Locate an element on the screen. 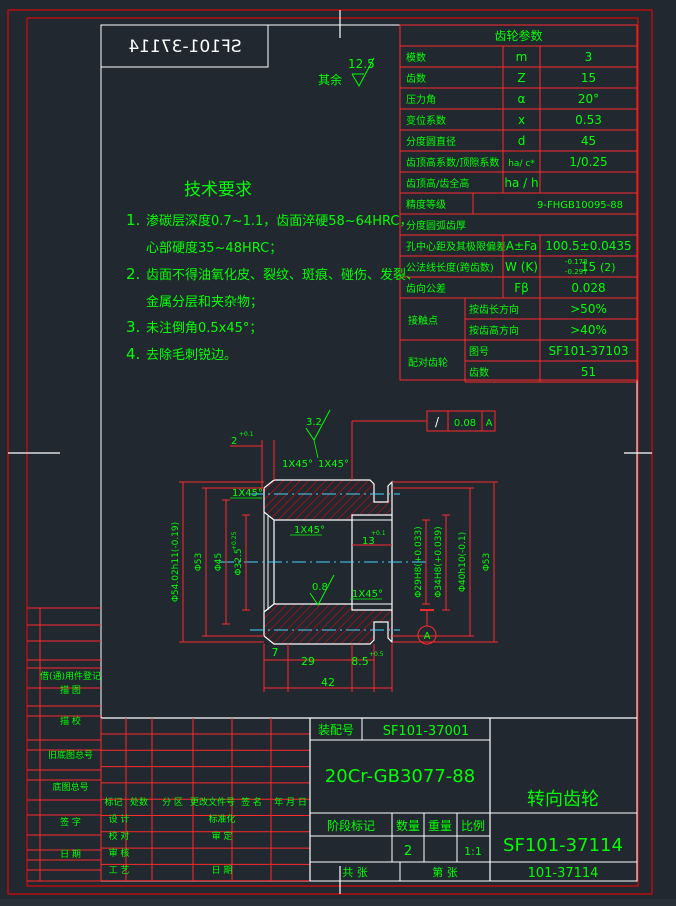  wk-tol-lower: -0.297 is located at coordinates (576, 272).